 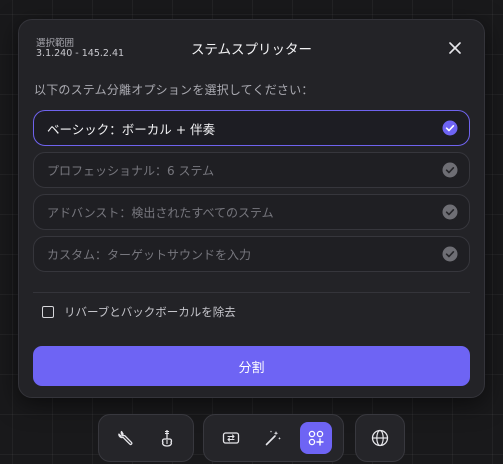 I want to click on toolbar-group-edit, so click(x=273, y=438).